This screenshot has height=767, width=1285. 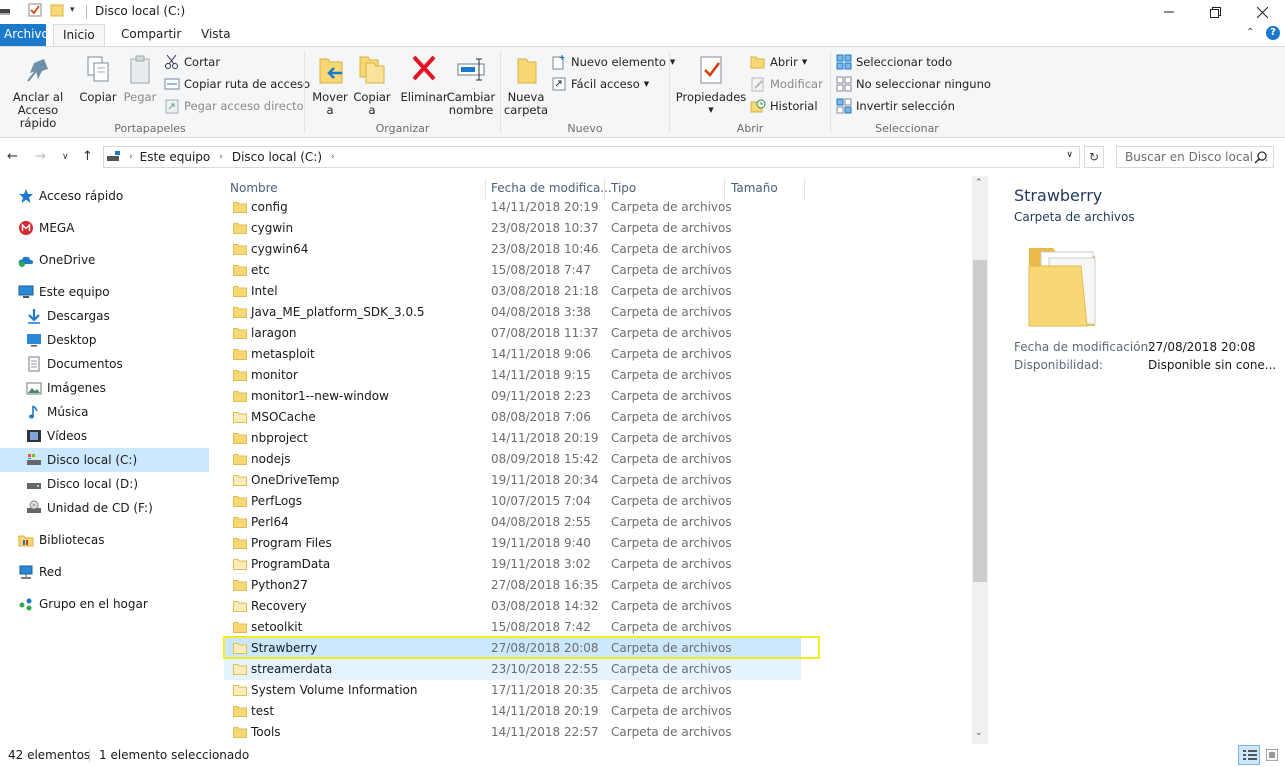 I want to click on search-icon, so click(x=1260, y=157).